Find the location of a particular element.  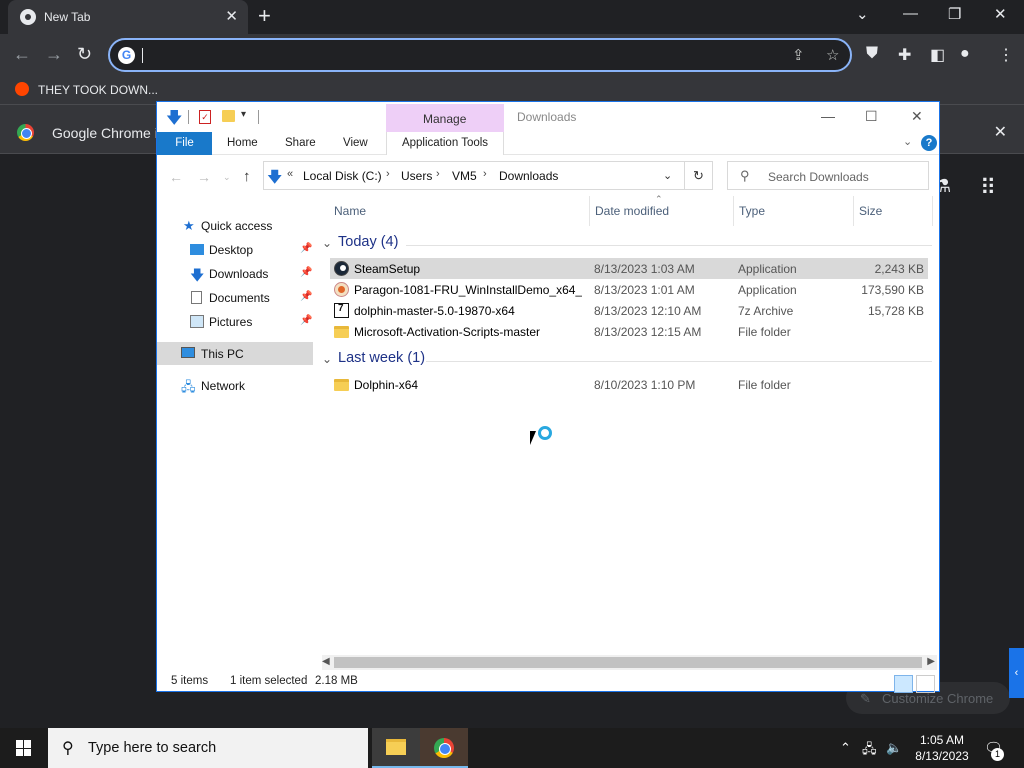

system-clock: 1:05 AM 8/13/2023 is located at coordinates (942, 748).